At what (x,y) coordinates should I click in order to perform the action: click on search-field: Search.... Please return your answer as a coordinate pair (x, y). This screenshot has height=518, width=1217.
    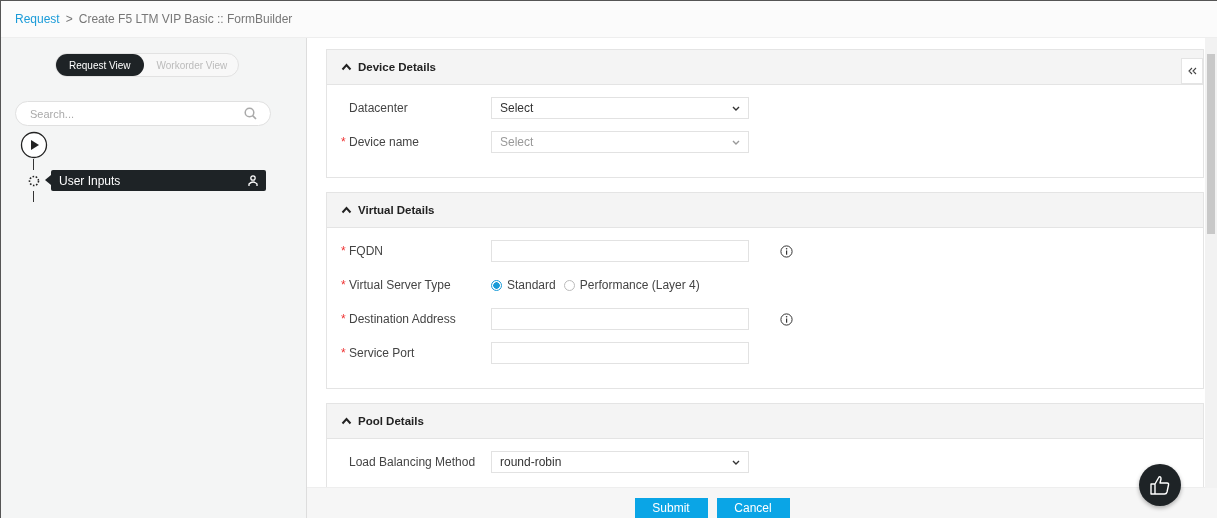
    Looking at the image, I should click on (143, 113).